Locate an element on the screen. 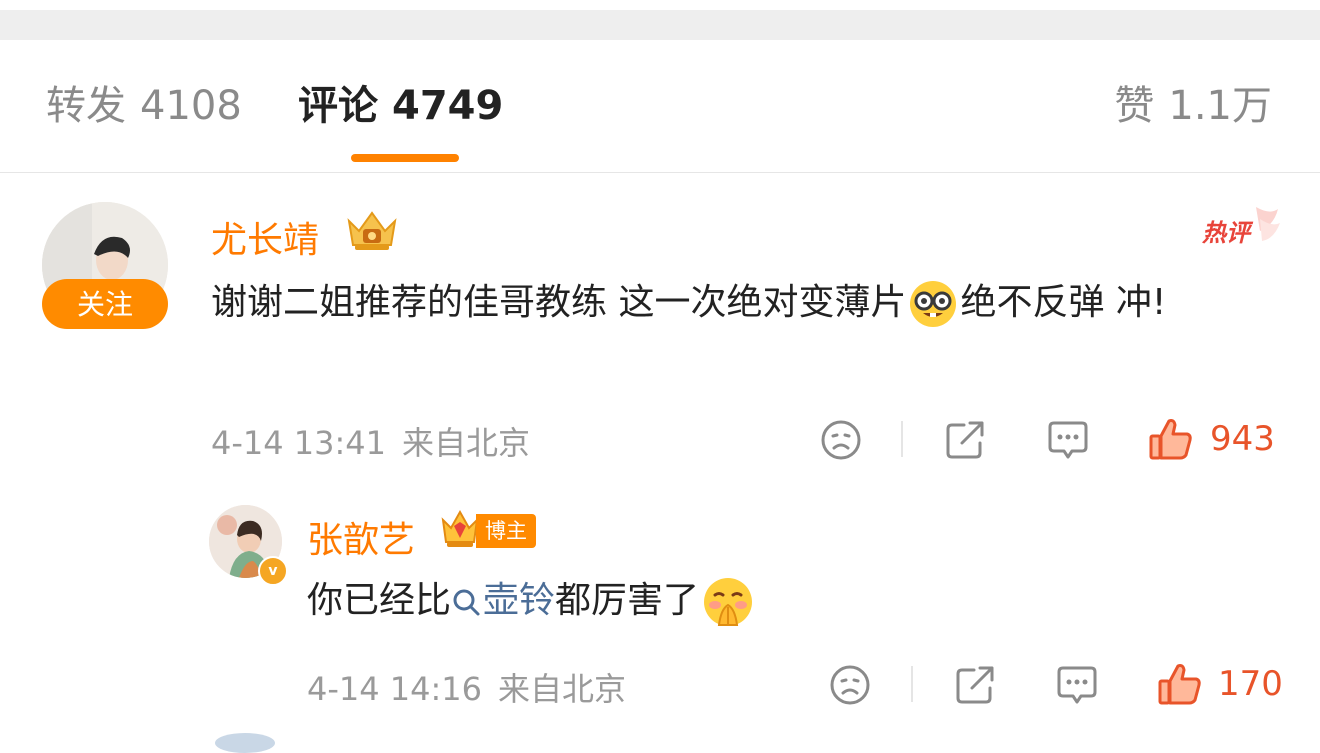  verified-v-icon: v is located at coordinates (273, 571).